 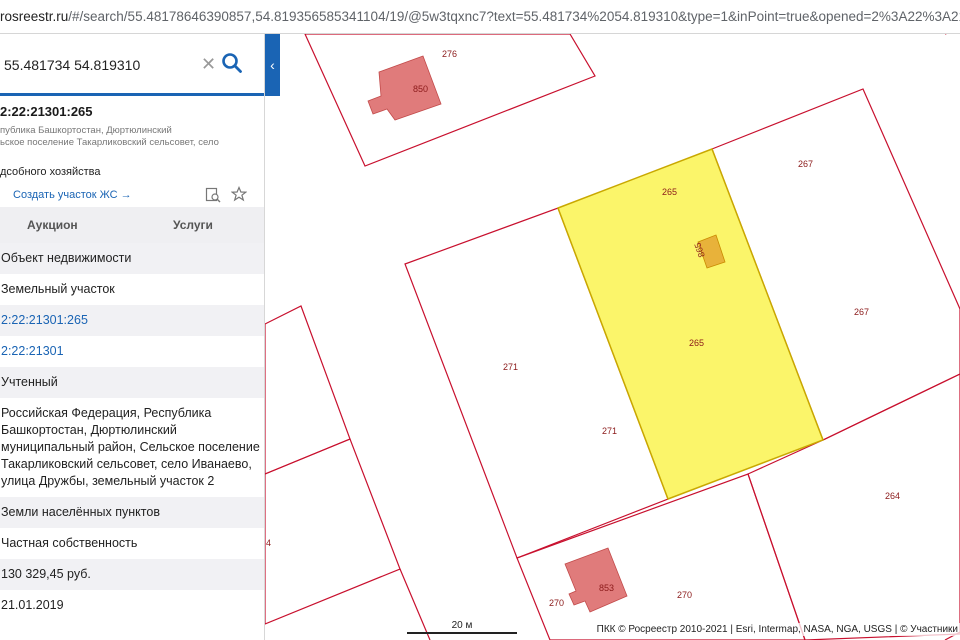 I want to click on building-label: 853, so click(x=606, y=588).